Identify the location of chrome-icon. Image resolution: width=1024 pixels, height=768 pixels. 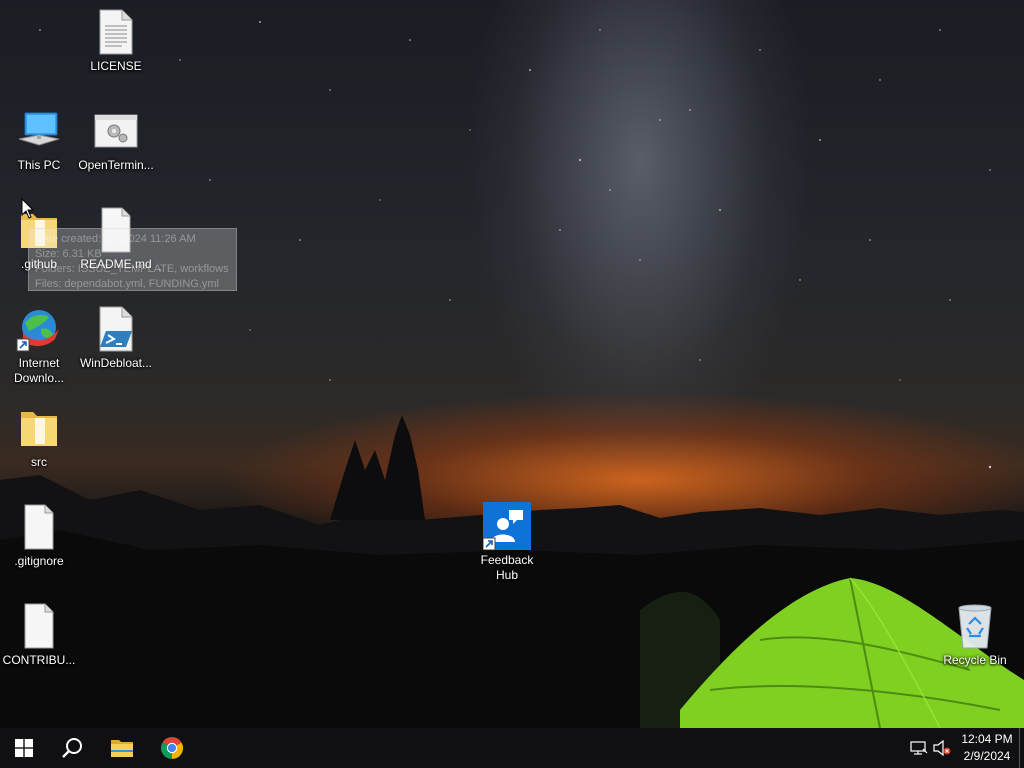
(172, 748).